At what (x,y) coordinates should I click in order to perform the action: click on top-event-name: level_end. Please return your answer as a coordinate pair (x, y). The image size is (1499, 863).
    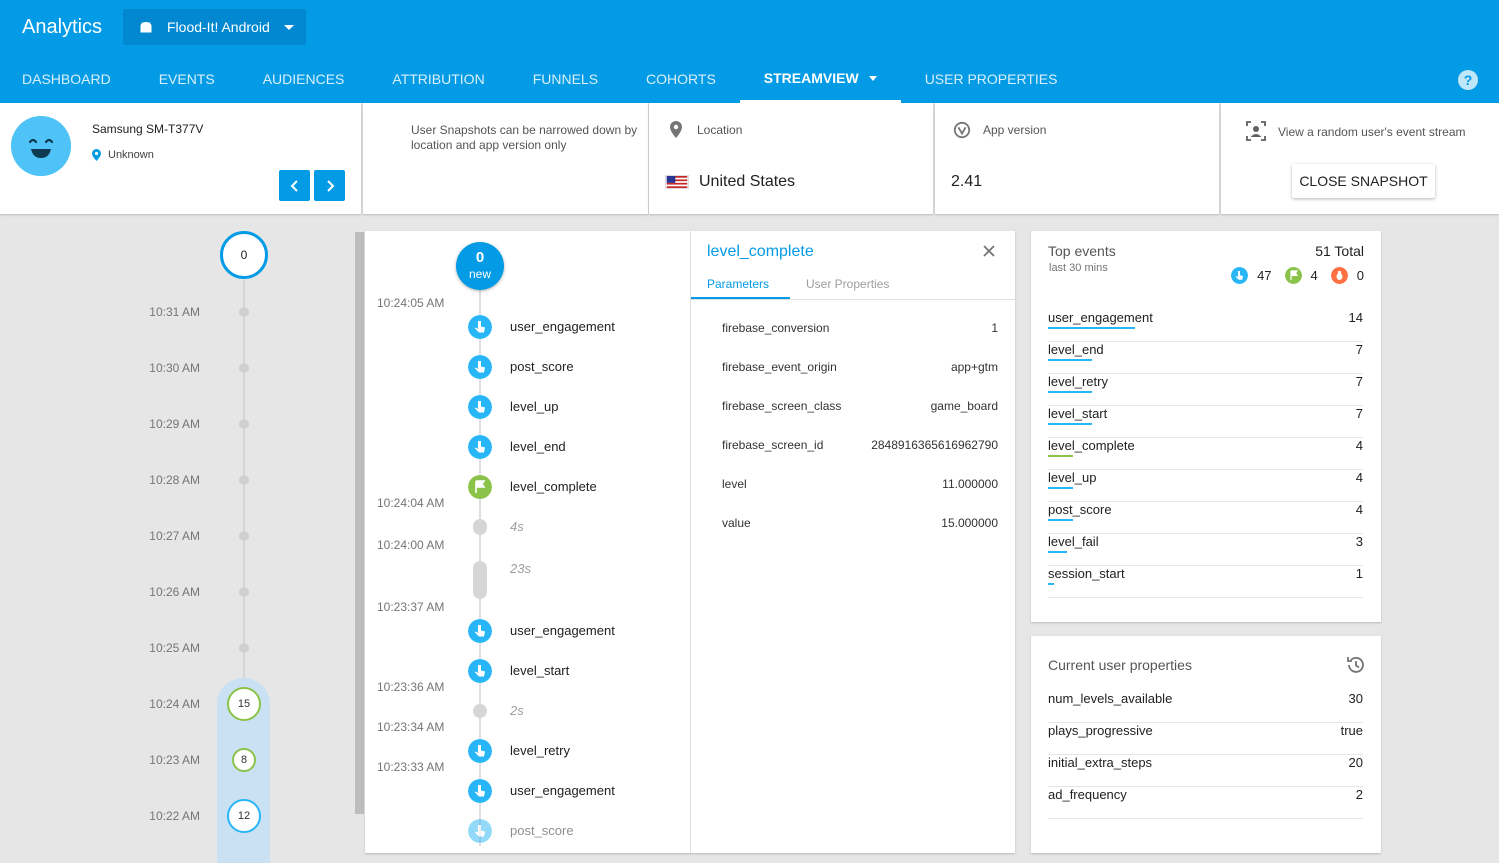
    Looking at the image, I should click on (1076, 349).